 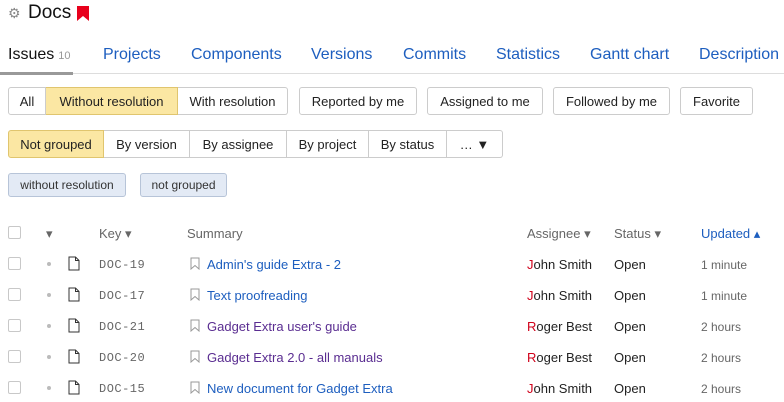 What do you see at coordinates (147, 144) in the screenshot?
I see `group-by-version-button: By version` at bounding box center [147, 144].